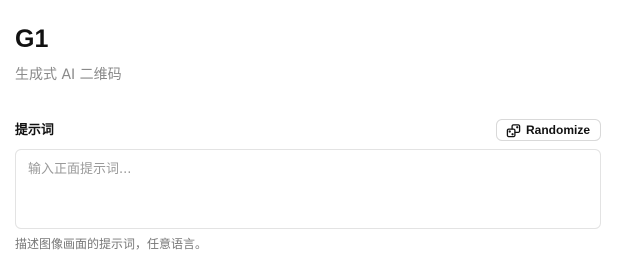 The height and width of the screenshot is (258, 625). Describe the element at coordinates (308, 131) in the screenshot. I see `prompt-field-header: 提示词 Randomize` at that location.